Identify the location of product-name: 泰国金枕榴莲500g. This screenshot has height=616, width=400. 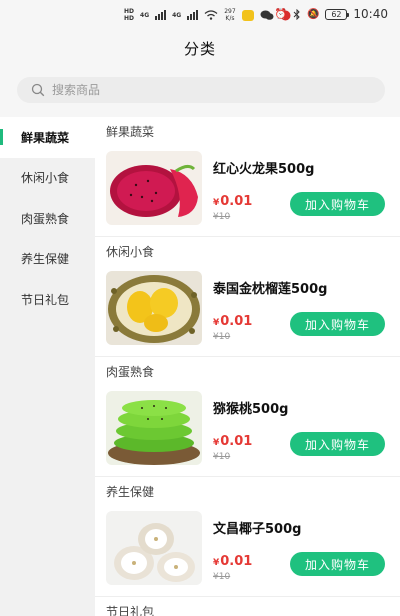
(270, 289).